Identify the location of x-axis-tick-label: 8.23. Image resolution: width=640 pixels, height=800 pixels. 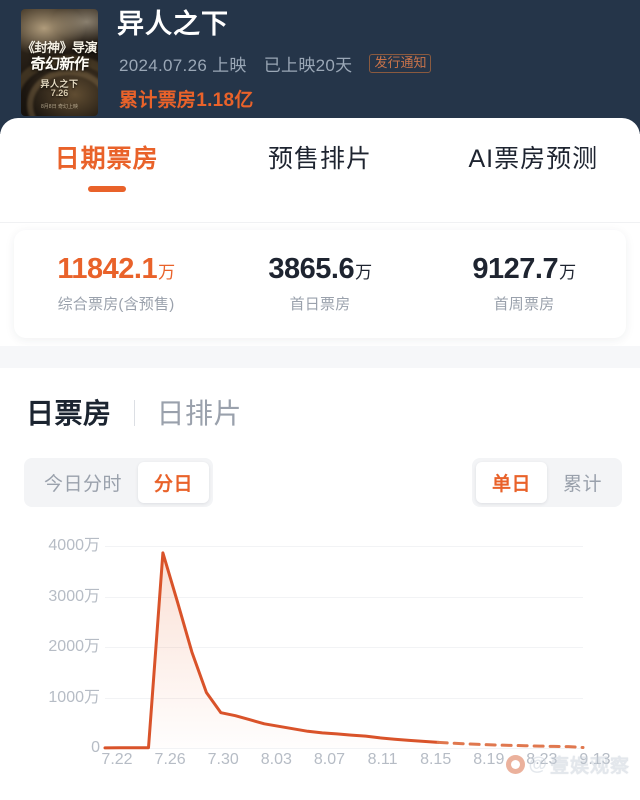
(542, 759).